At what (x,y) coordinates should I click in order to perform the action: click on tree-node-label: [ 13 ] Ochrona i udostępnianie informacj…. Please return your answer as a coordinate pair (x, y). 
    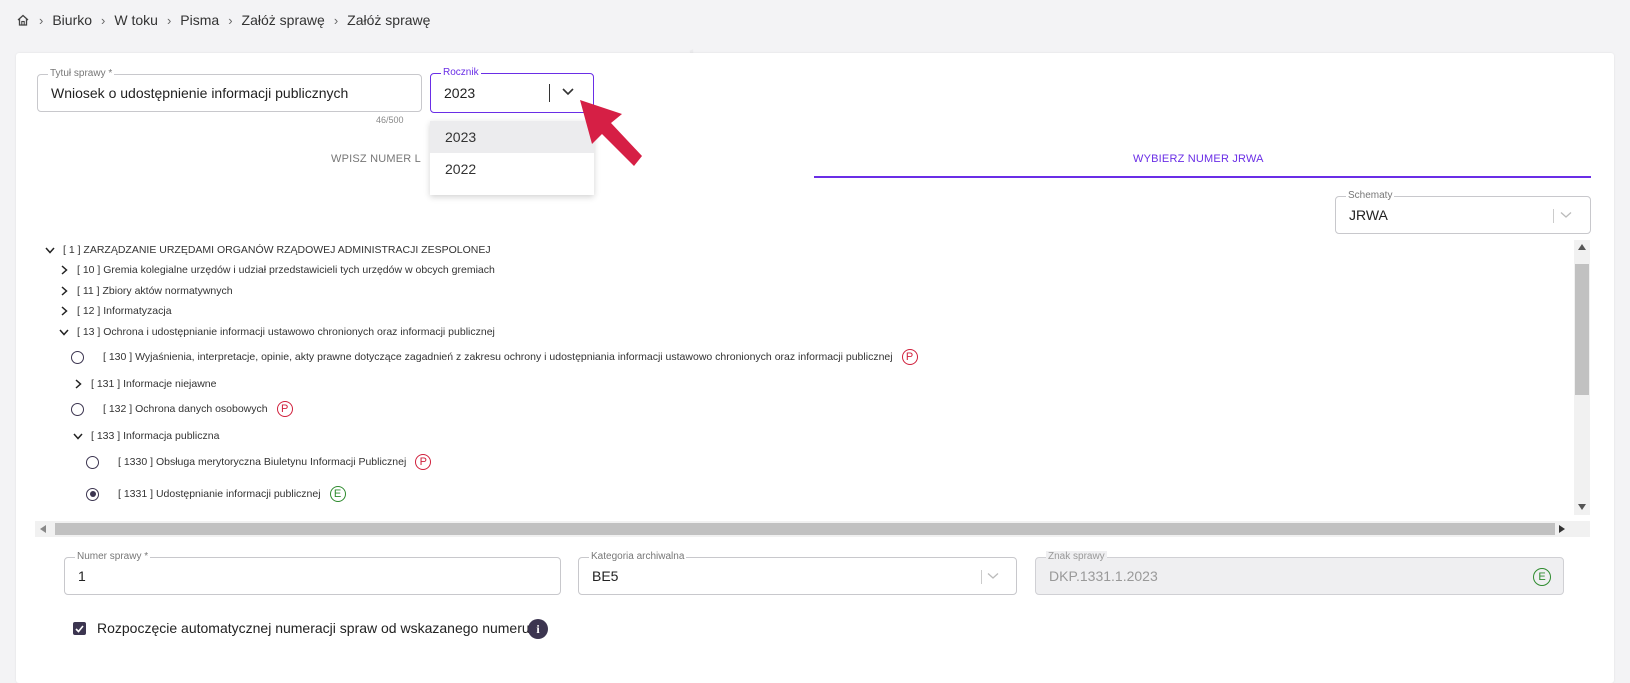
    Looking at the image, I should click on (286, 332).